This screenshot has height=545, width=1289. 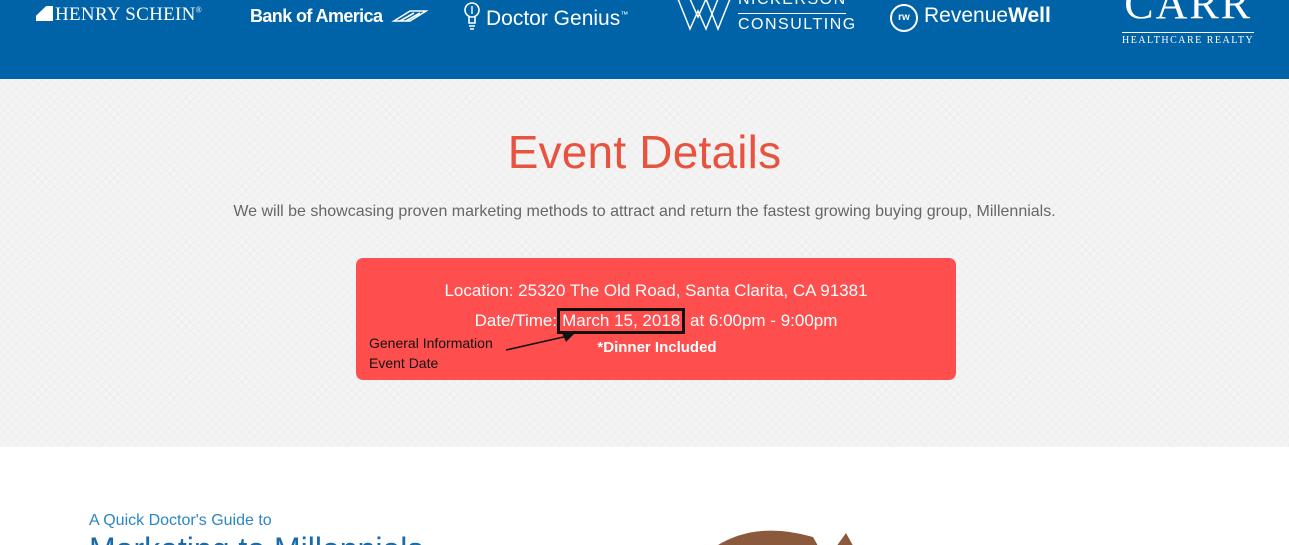 I want to click on annotation-label: General Information Event Date, so click(x=431, y=353).